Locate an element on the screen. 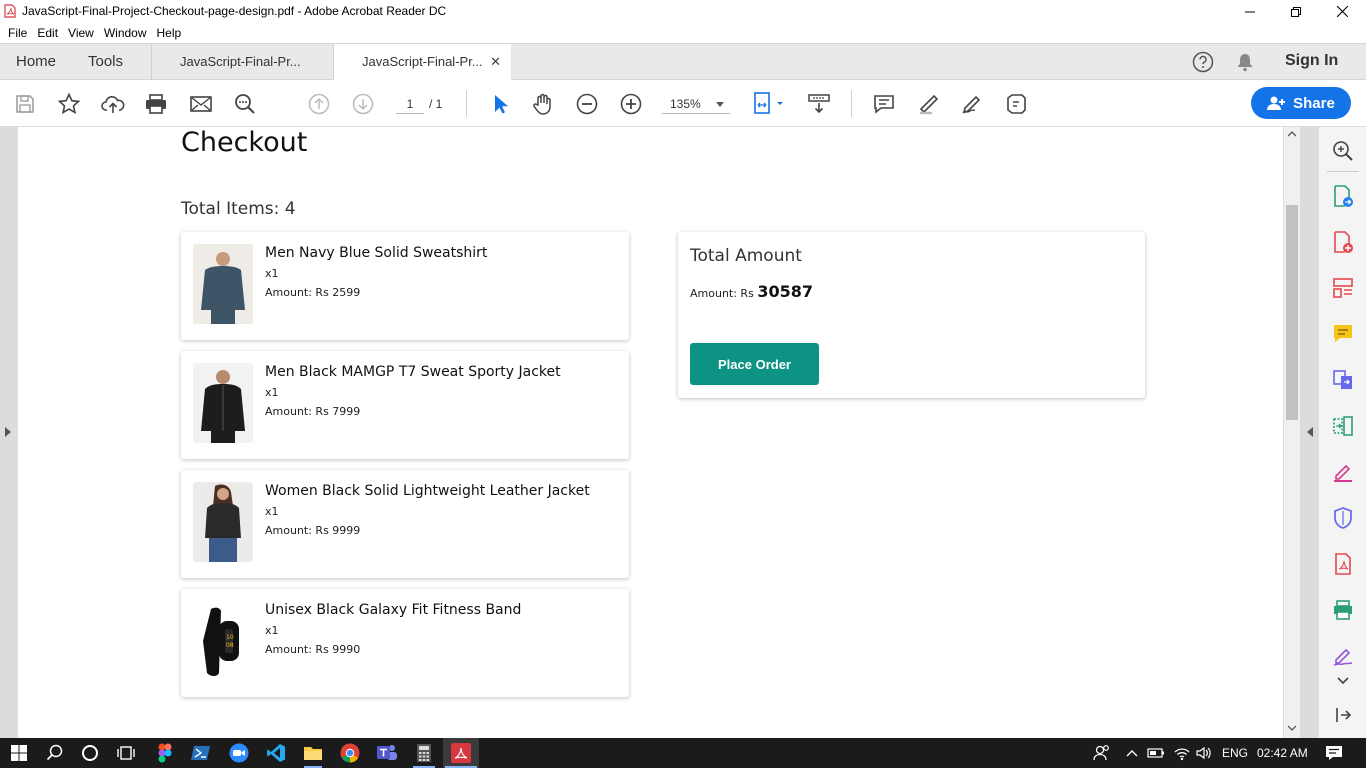  share-button: Share is located at coordinates (1301, 103).